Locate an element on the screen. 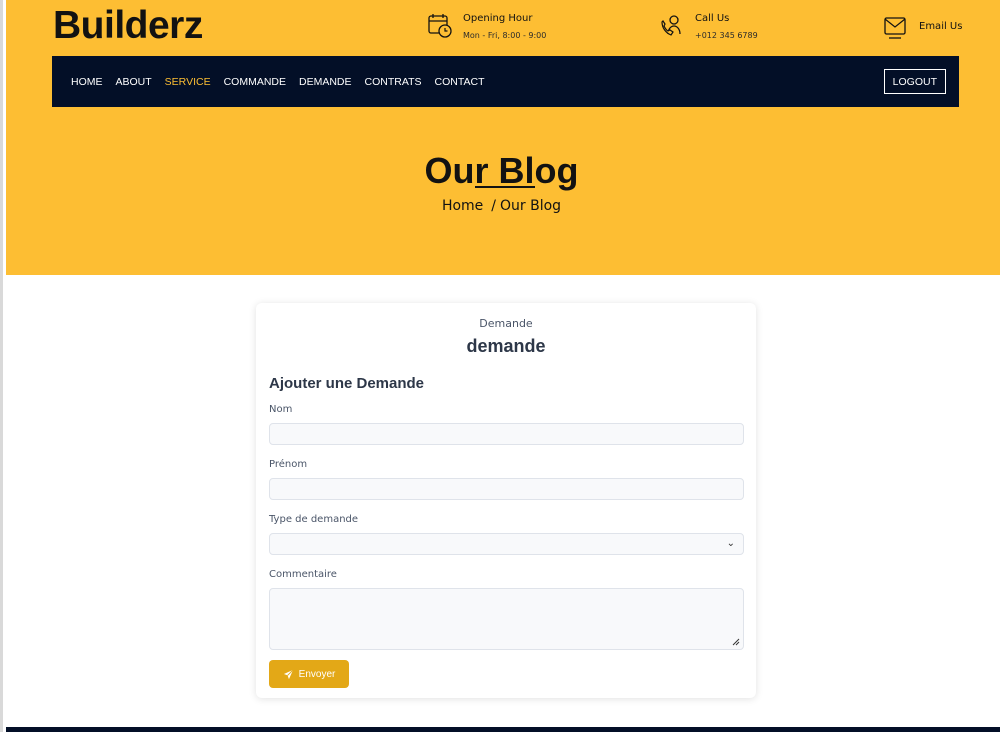 The height and width of the screenshot is (732, 1000). prenom-input is located at coordinates (506, 489).